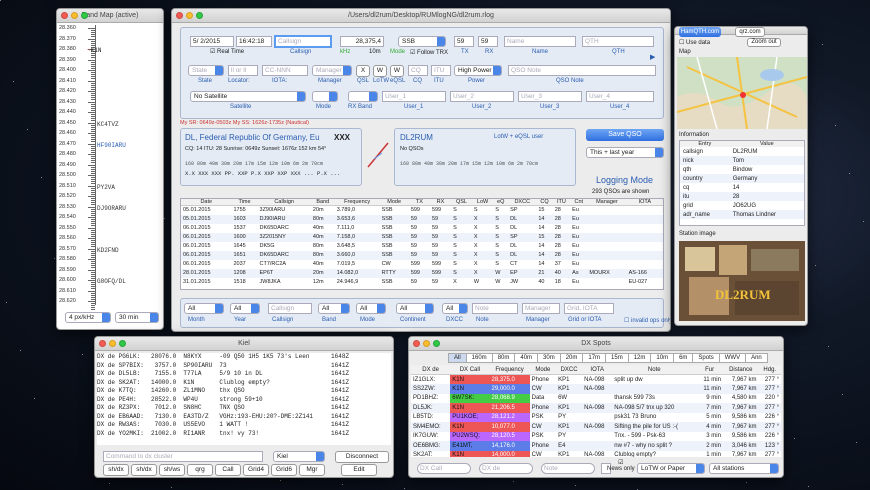 The width and height of the screenshot is (870, 490). Describe the element at coordinates (111, 145) in the screenshot. I see `band-spot-call: HF90IARU` at that location.